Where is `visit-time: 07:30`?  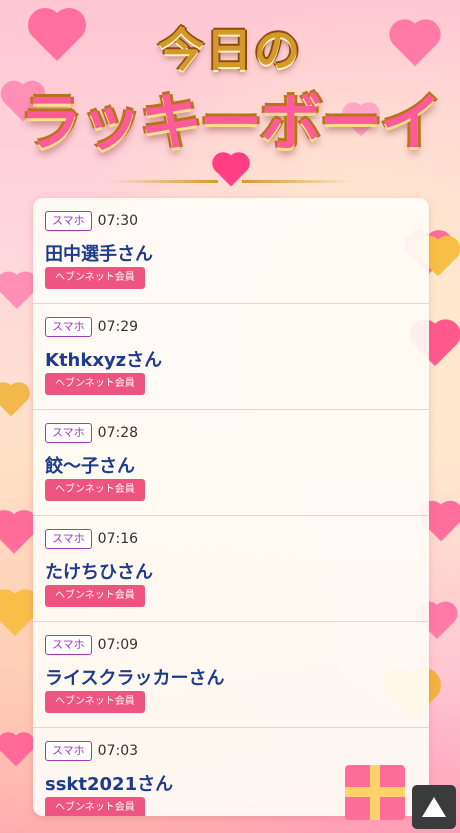 visit-time: 07:30 is located at coordinates (118, 221).